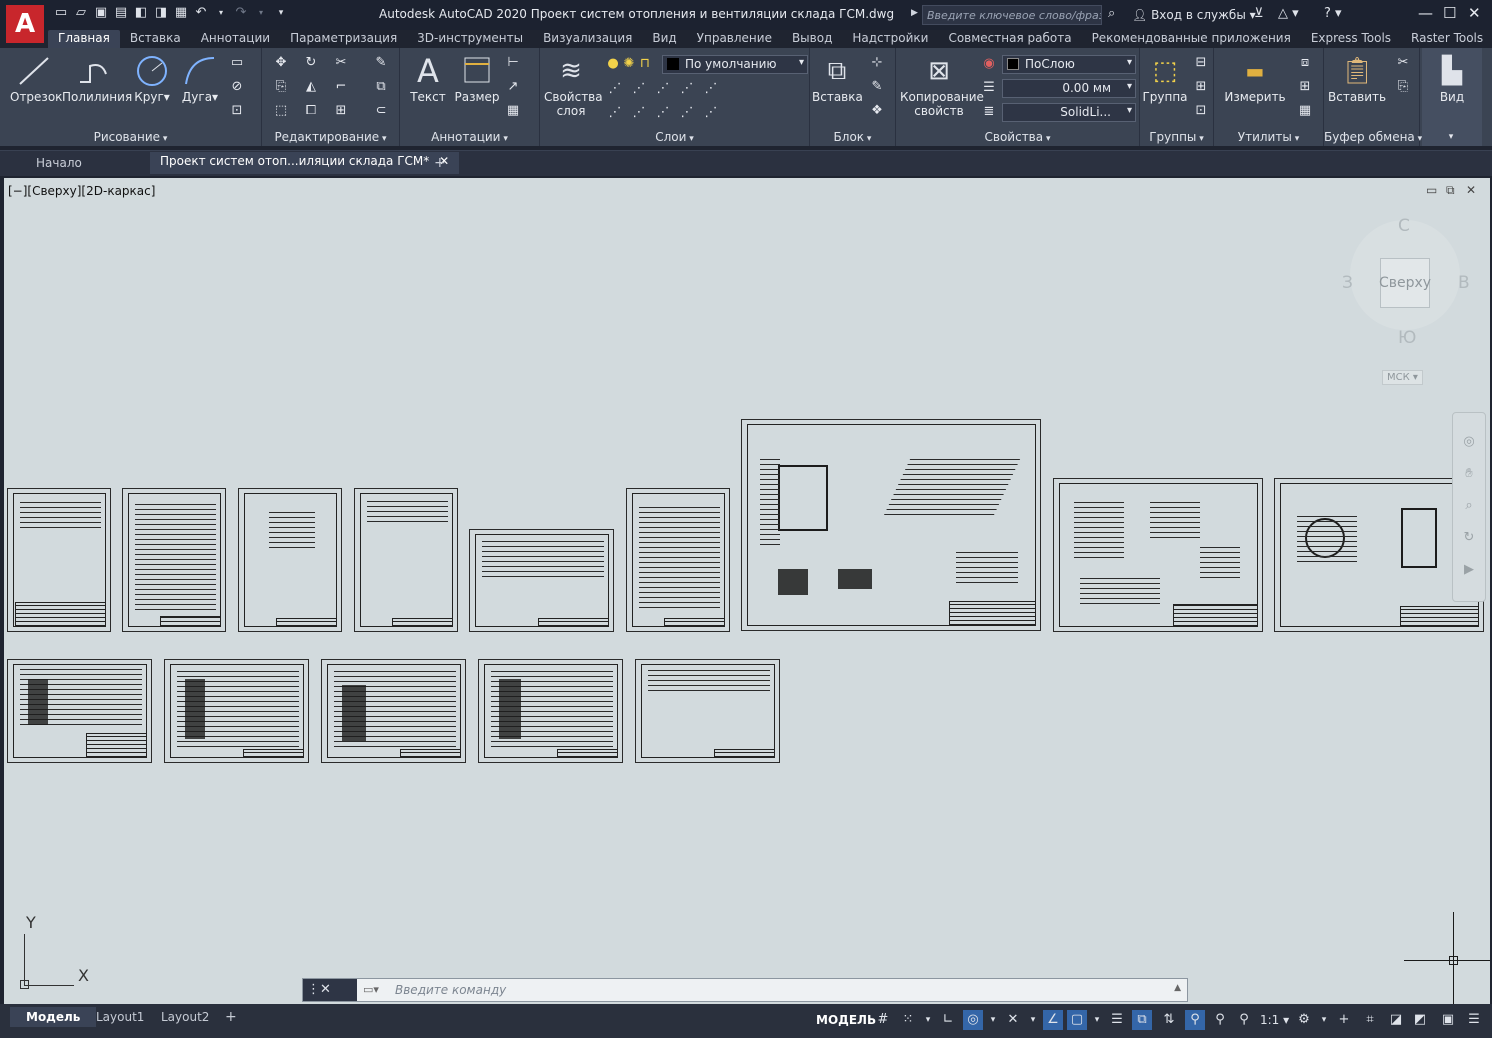 The image size is (1492, 1038). I want to click on hardware-acceleration-icon: ◩, so click(1420, 1020).